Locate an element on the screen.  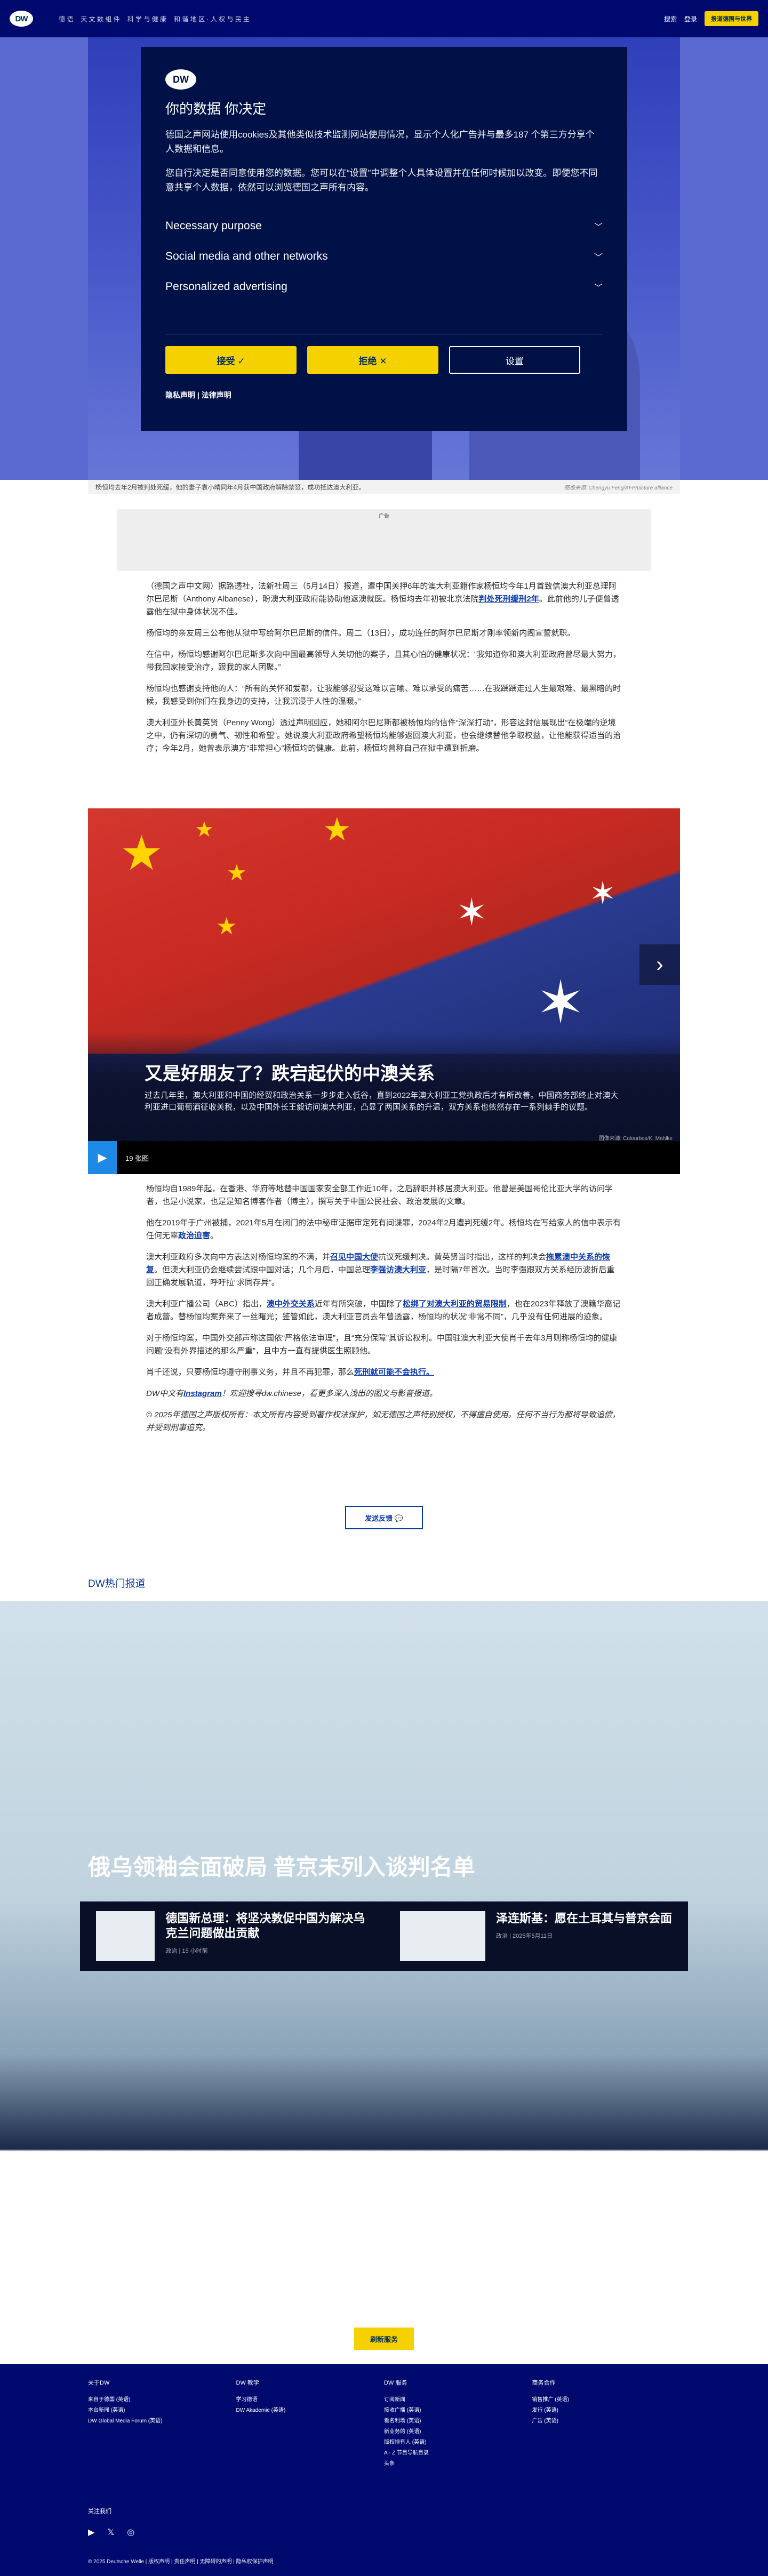
inline-link: 政治迫害 is located at coordinates (194, 1235).